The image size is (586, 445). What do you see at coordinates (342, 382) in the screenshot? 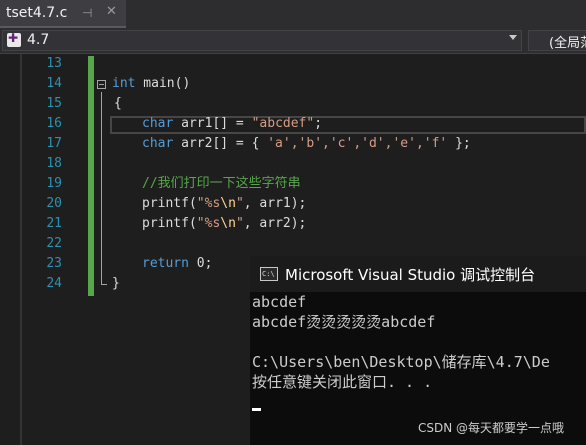
I see `console-line: 按任意键关闭此窗口. . .` at bounding box center [342, 382].